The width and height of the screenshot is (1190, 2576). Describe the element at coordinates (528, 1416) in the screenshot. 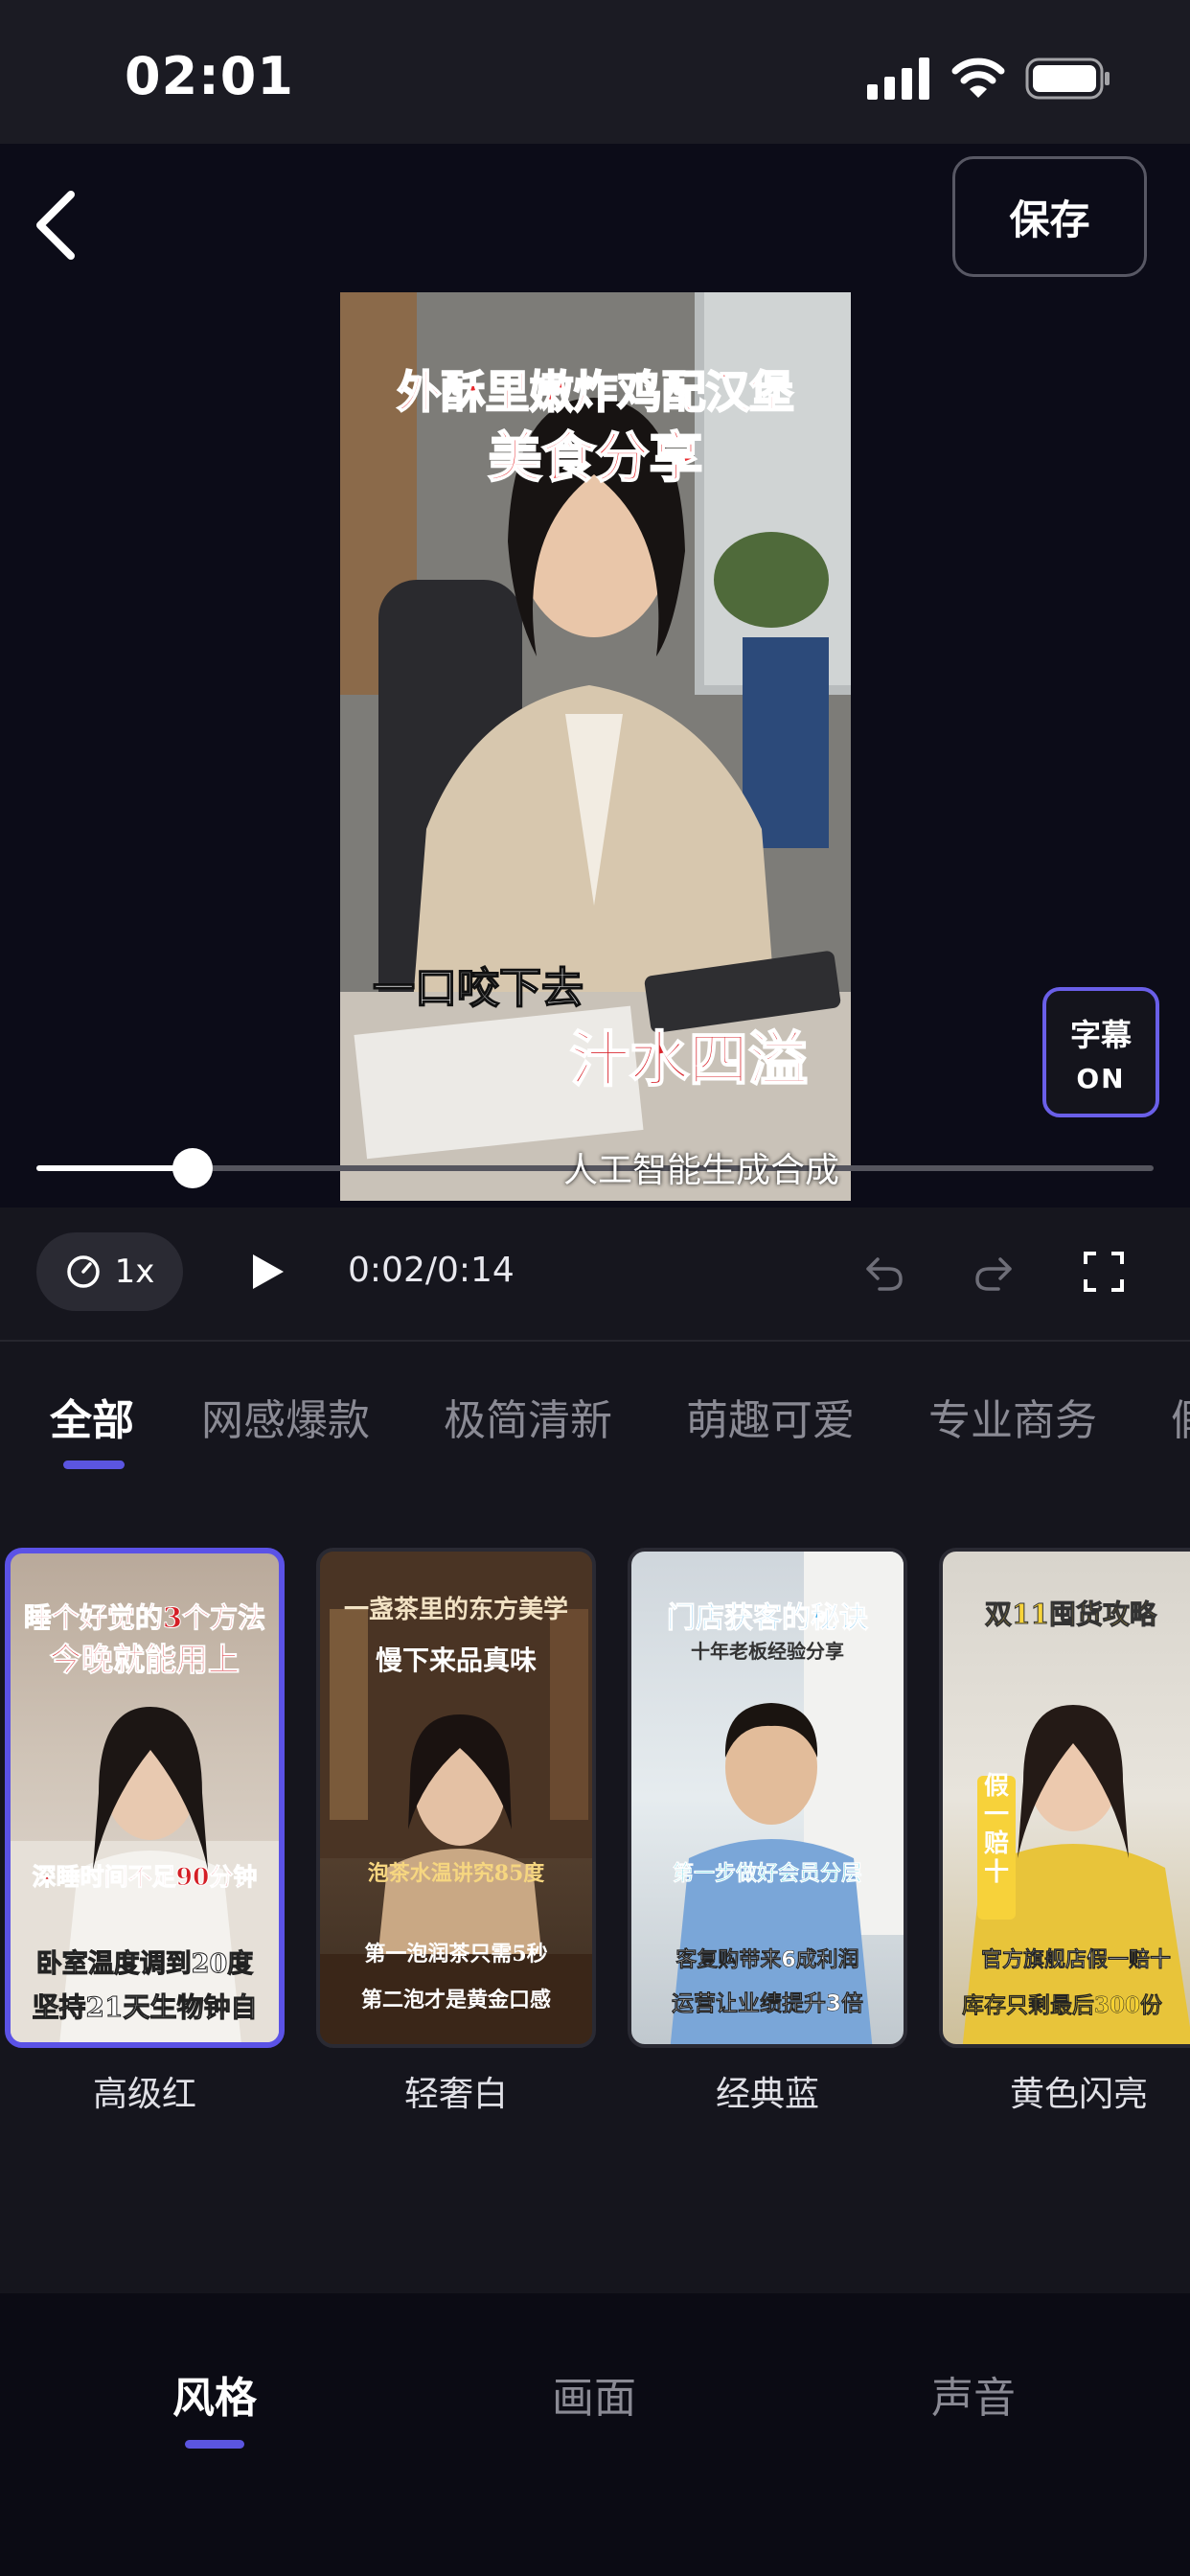

I see `tab-minimal: 极简清新` at that location.